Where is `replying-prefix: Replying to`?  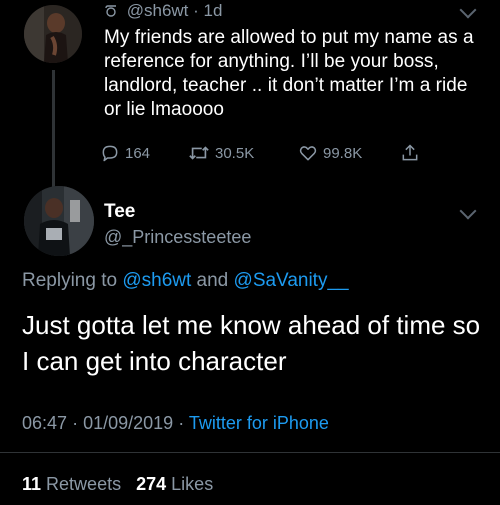
replying-prefix: Replying to is located at coordinates (70, 280).